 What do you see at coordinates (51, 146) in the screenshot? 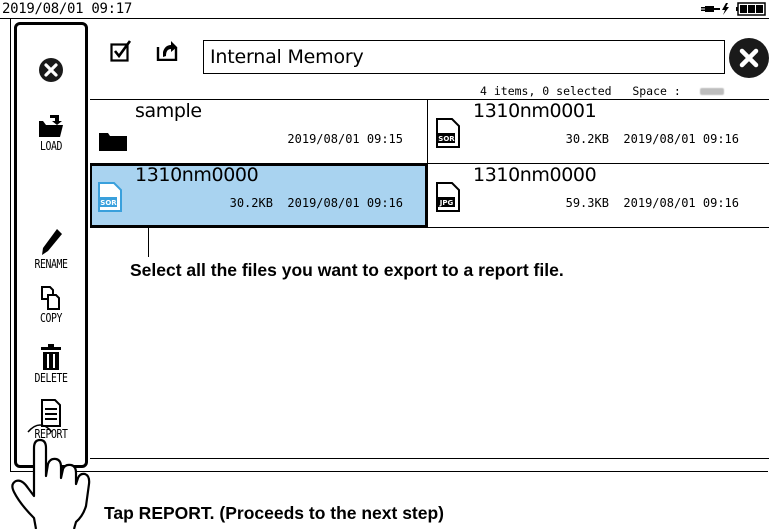
I see `sidebar-item-label: LOAD` at bounding box center [51, 146].